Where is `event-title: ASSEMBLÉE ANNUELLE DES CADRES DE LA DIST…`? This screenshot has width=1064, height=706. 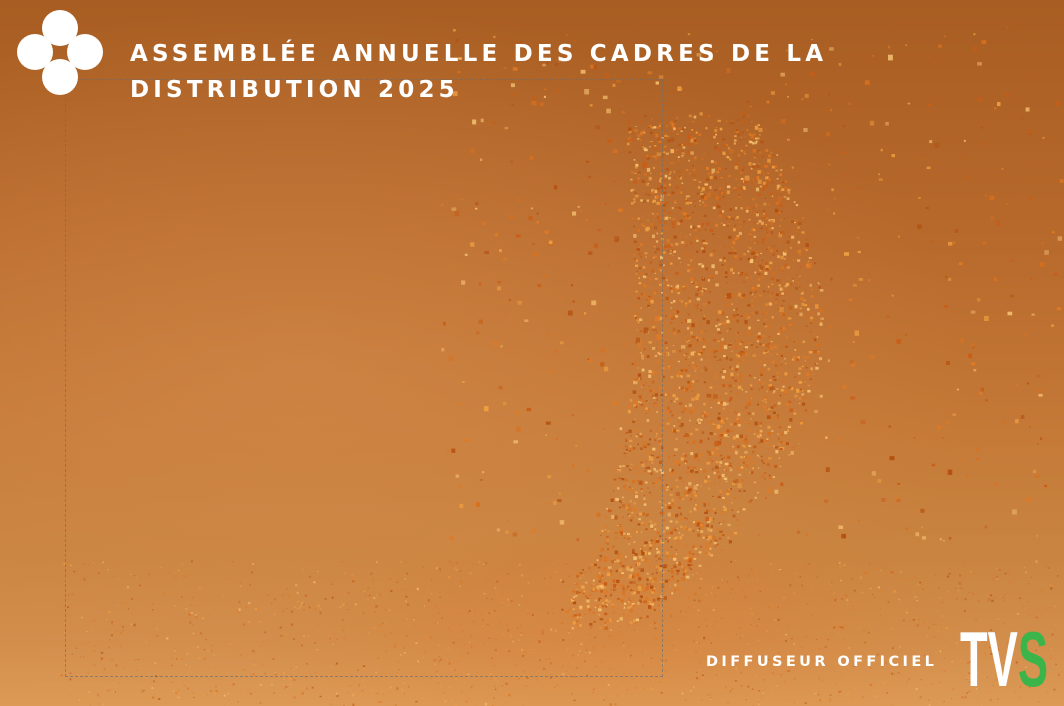
event-title: ASSEMBLÉE ANNUELLE DES CADRES DE LA DIST… is located at coordinates (479, 72).